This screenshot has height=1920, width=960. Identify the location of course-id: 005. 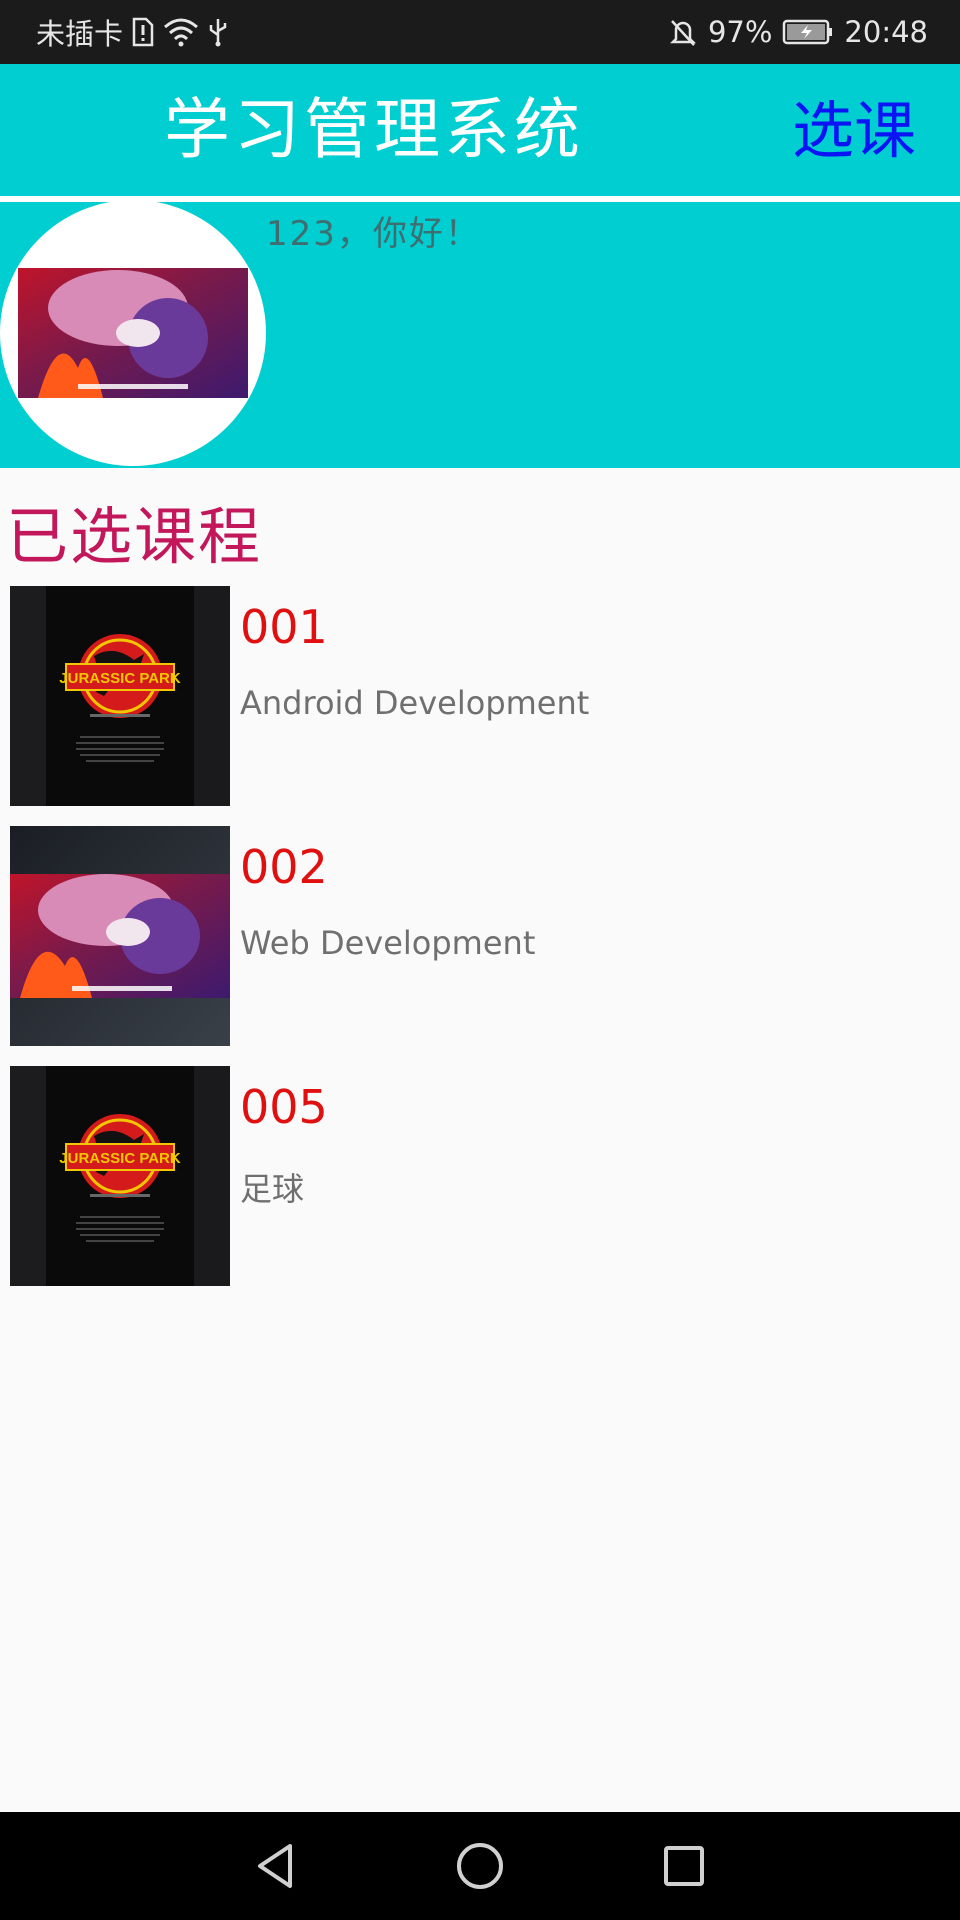
(284, 1107).